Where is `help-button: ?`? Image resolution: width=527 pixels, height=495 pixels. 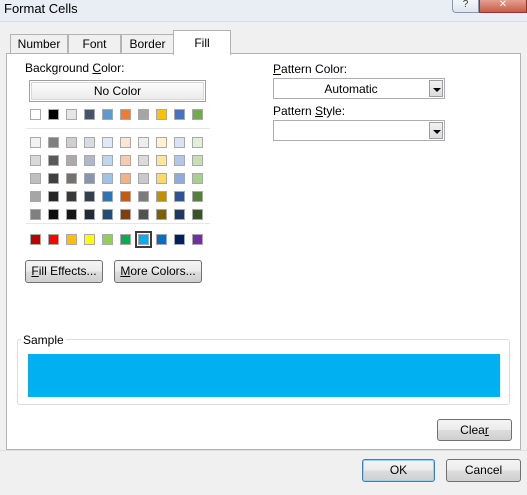 help-button: ? is located at coordinates (465, 6).